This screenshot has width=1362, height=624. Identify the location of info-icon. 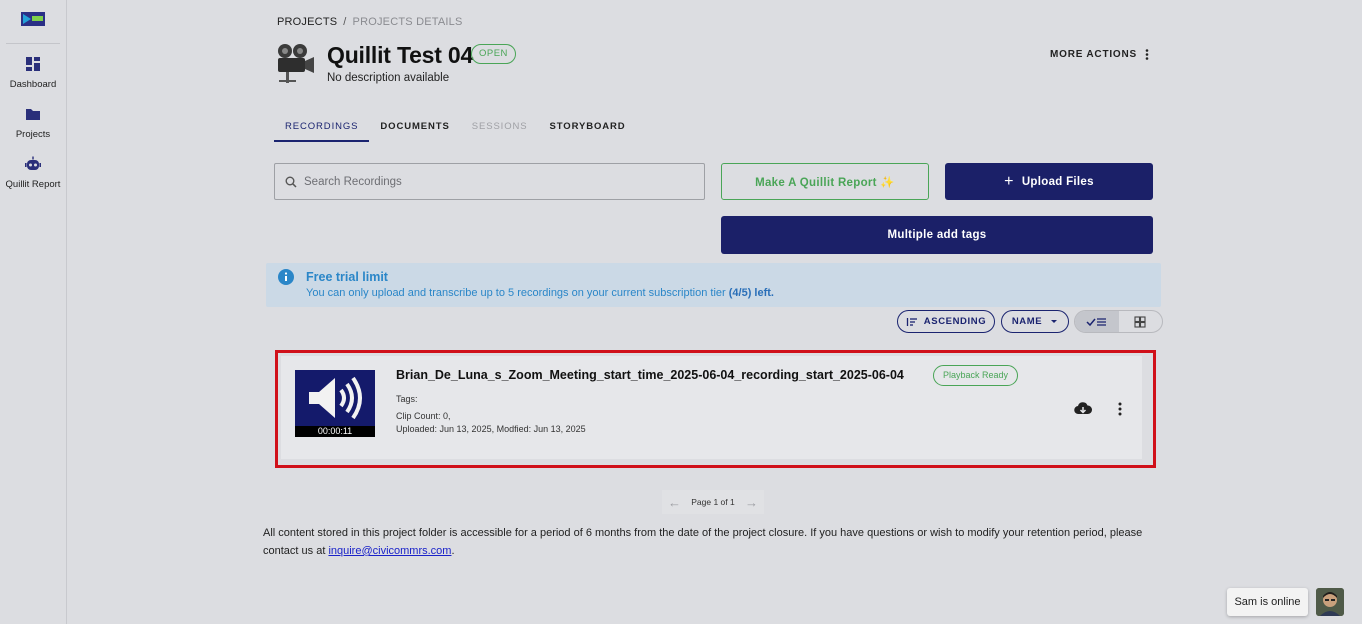
(286, 277).